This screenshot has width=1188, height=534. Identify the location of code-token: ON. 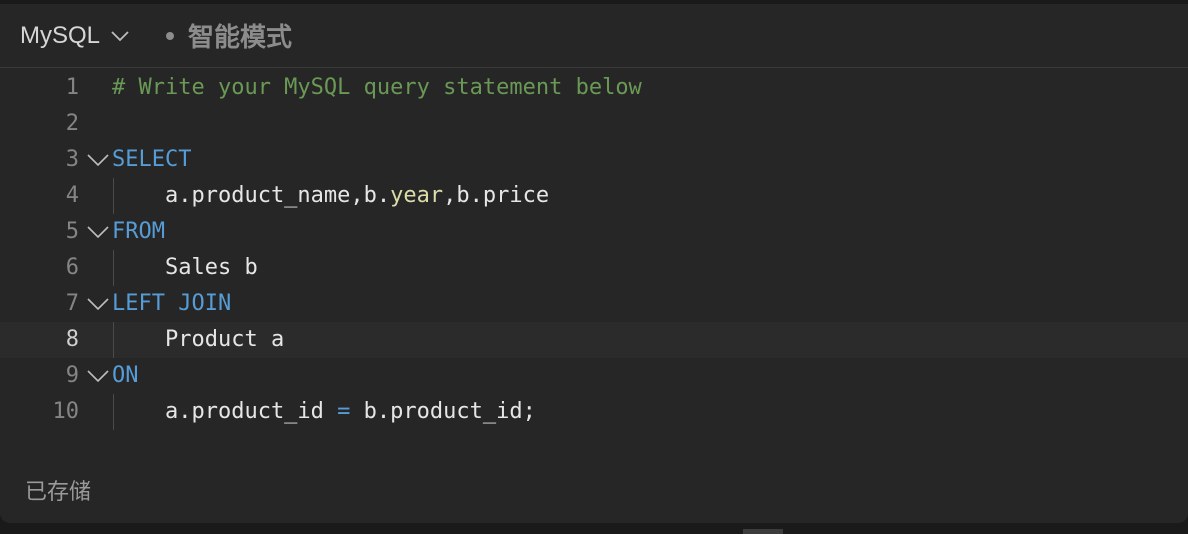
(125, 375).